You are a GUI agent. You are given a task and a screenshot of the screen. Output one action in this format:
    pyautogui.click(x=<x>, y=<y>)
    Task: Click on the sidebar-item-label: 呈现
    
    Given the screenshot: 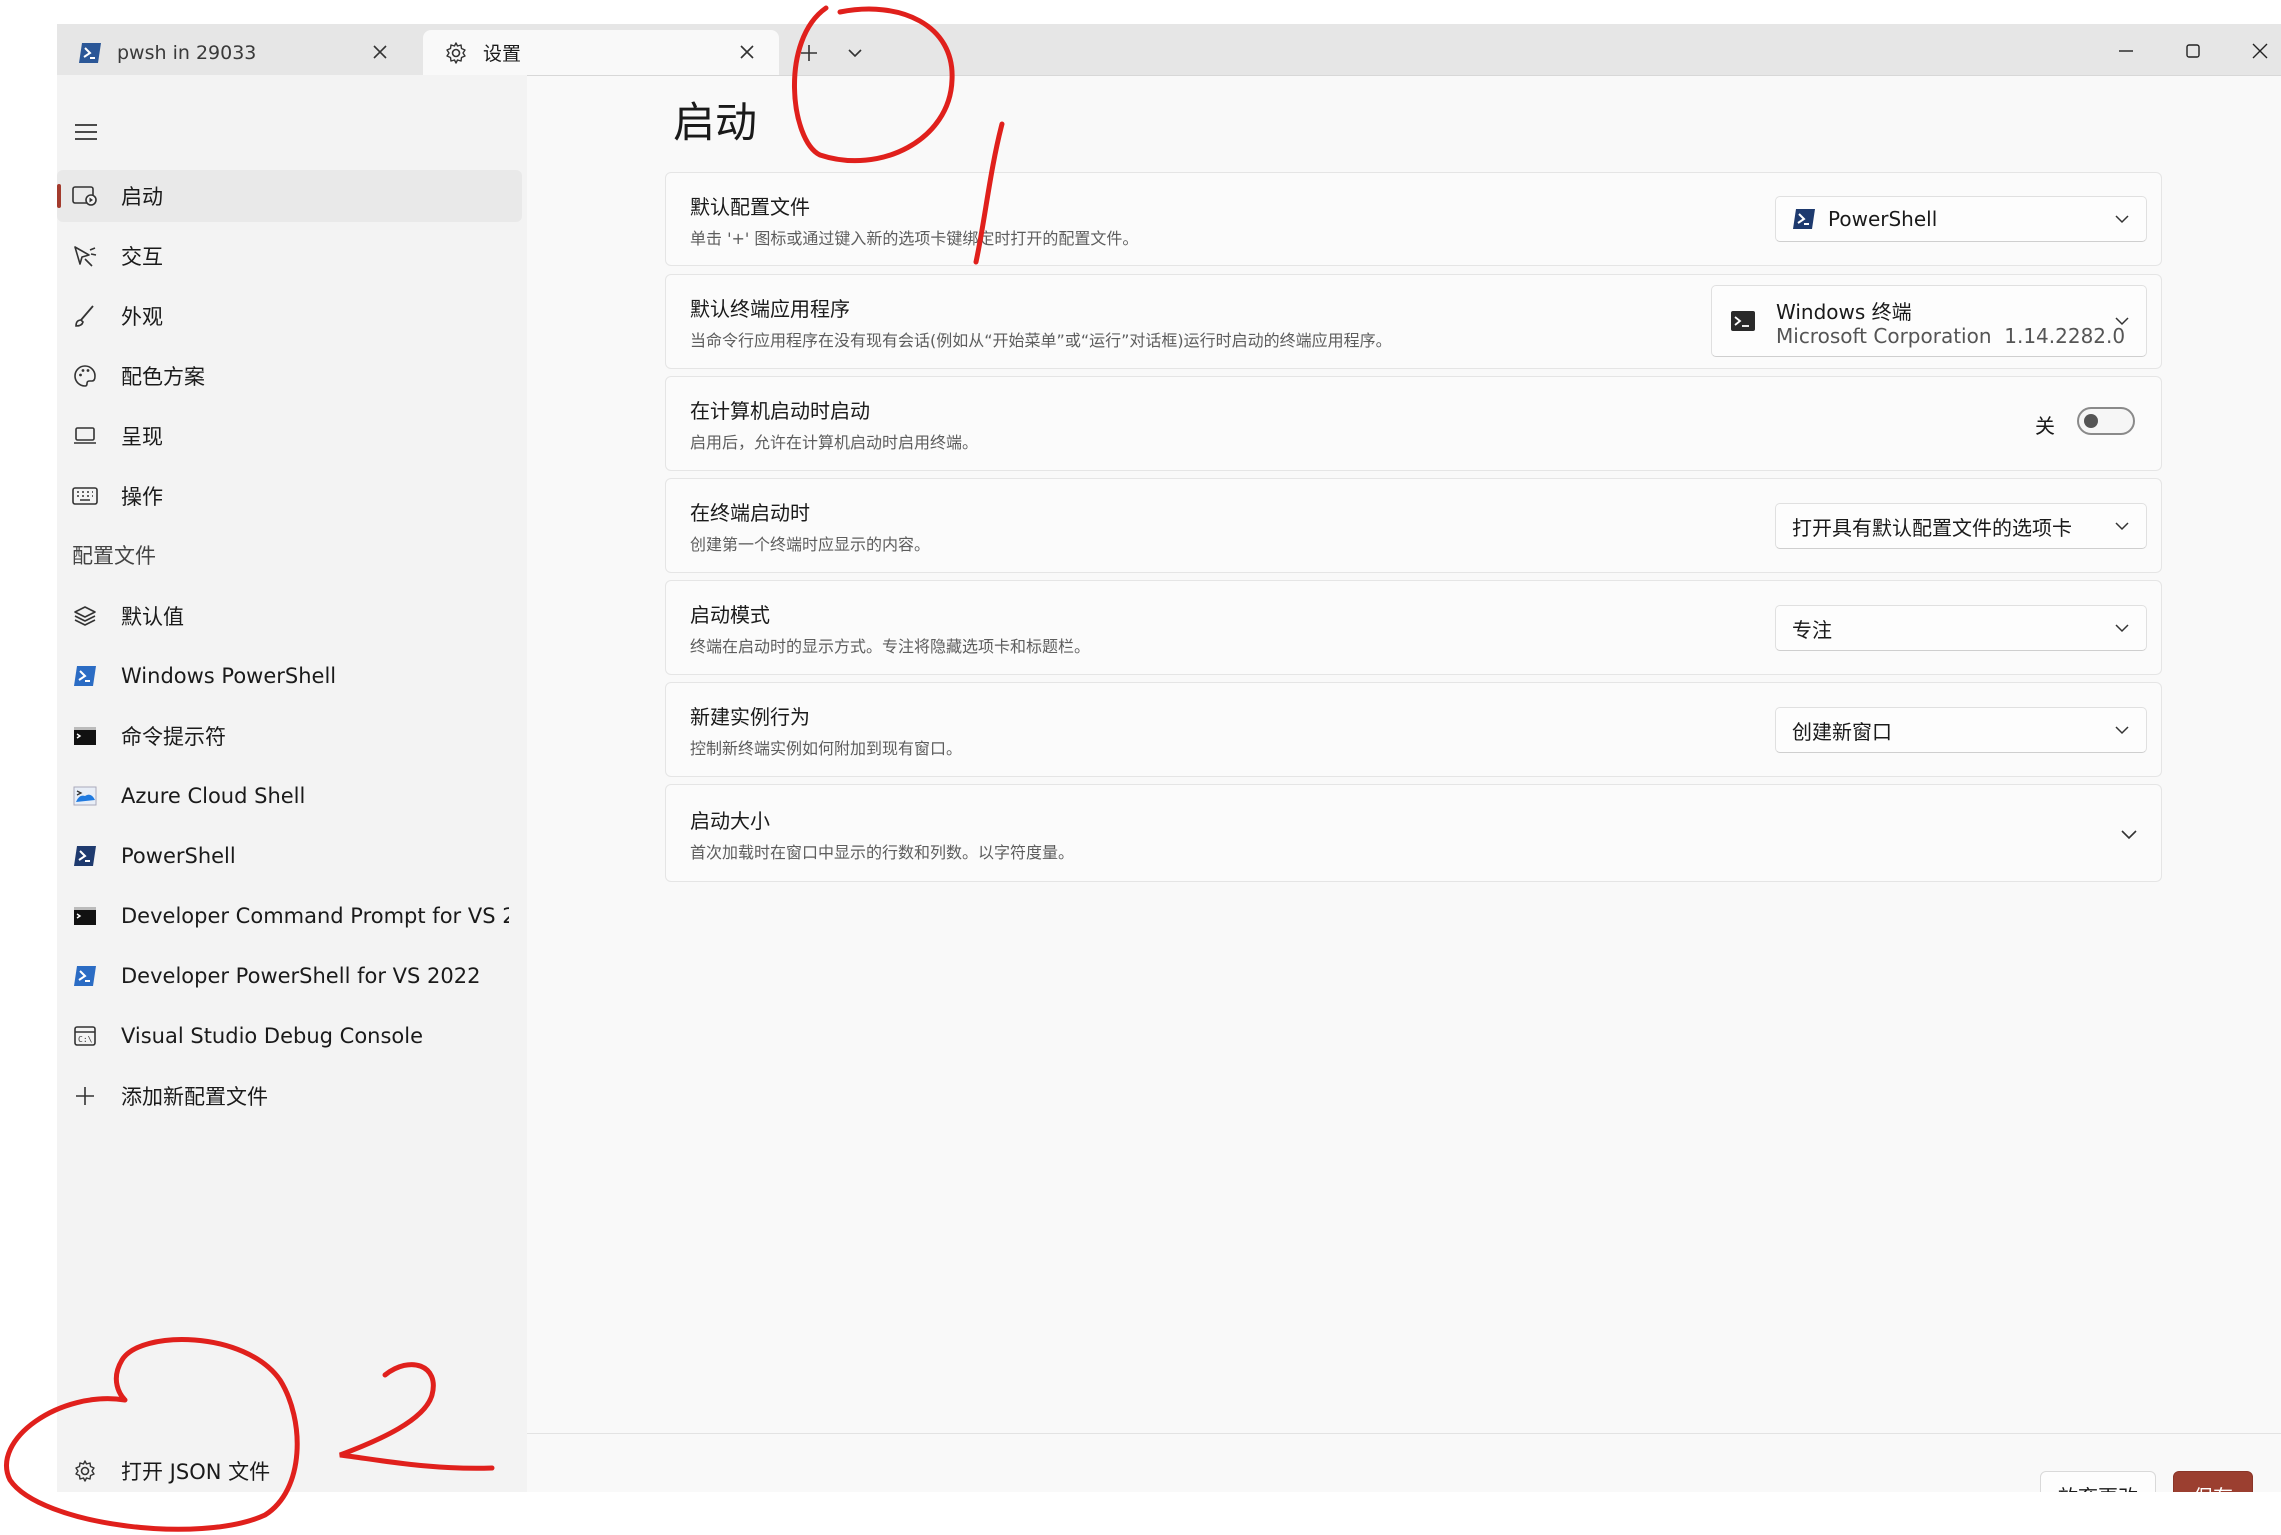 What is the action you would take?
    pyautogui.click(x=142, y=437)
    